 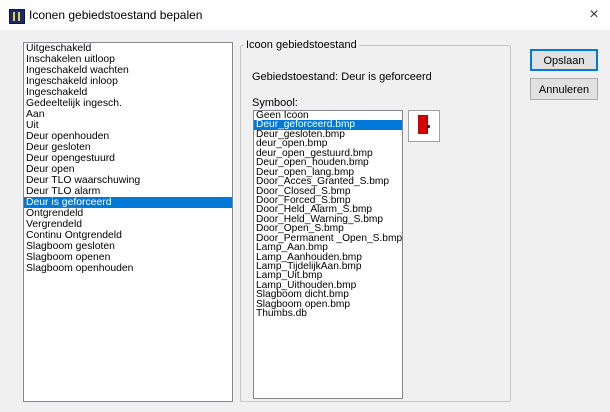 I want to click on symbol-label: Symbool:, so click(x=275, y=103).